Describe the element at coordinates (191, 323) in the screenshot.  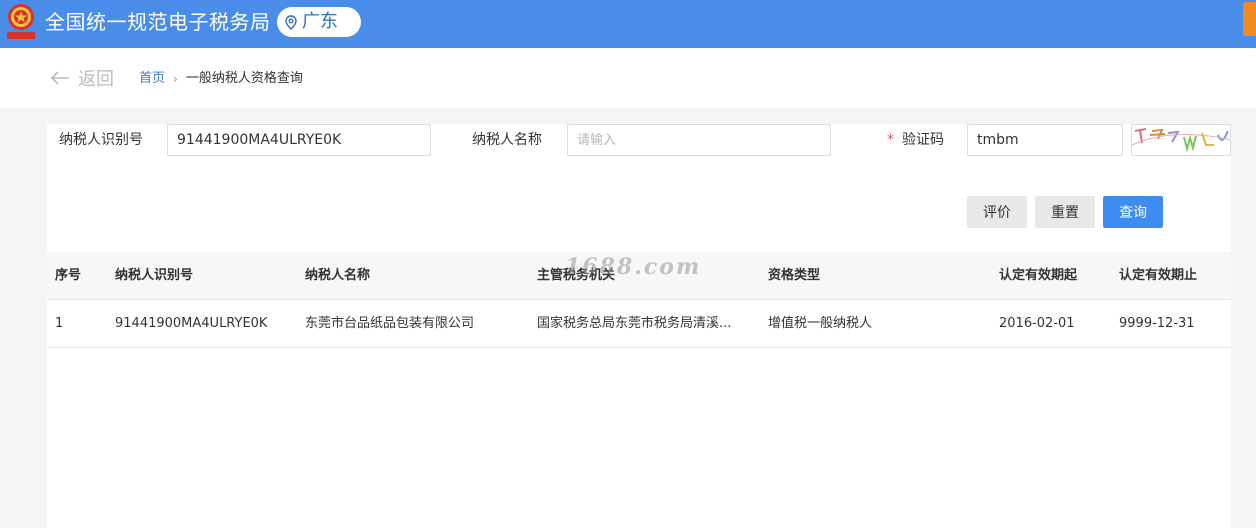
I see `cell-taxpayer-id: 91441900MA4ULRYE0K` at that location.